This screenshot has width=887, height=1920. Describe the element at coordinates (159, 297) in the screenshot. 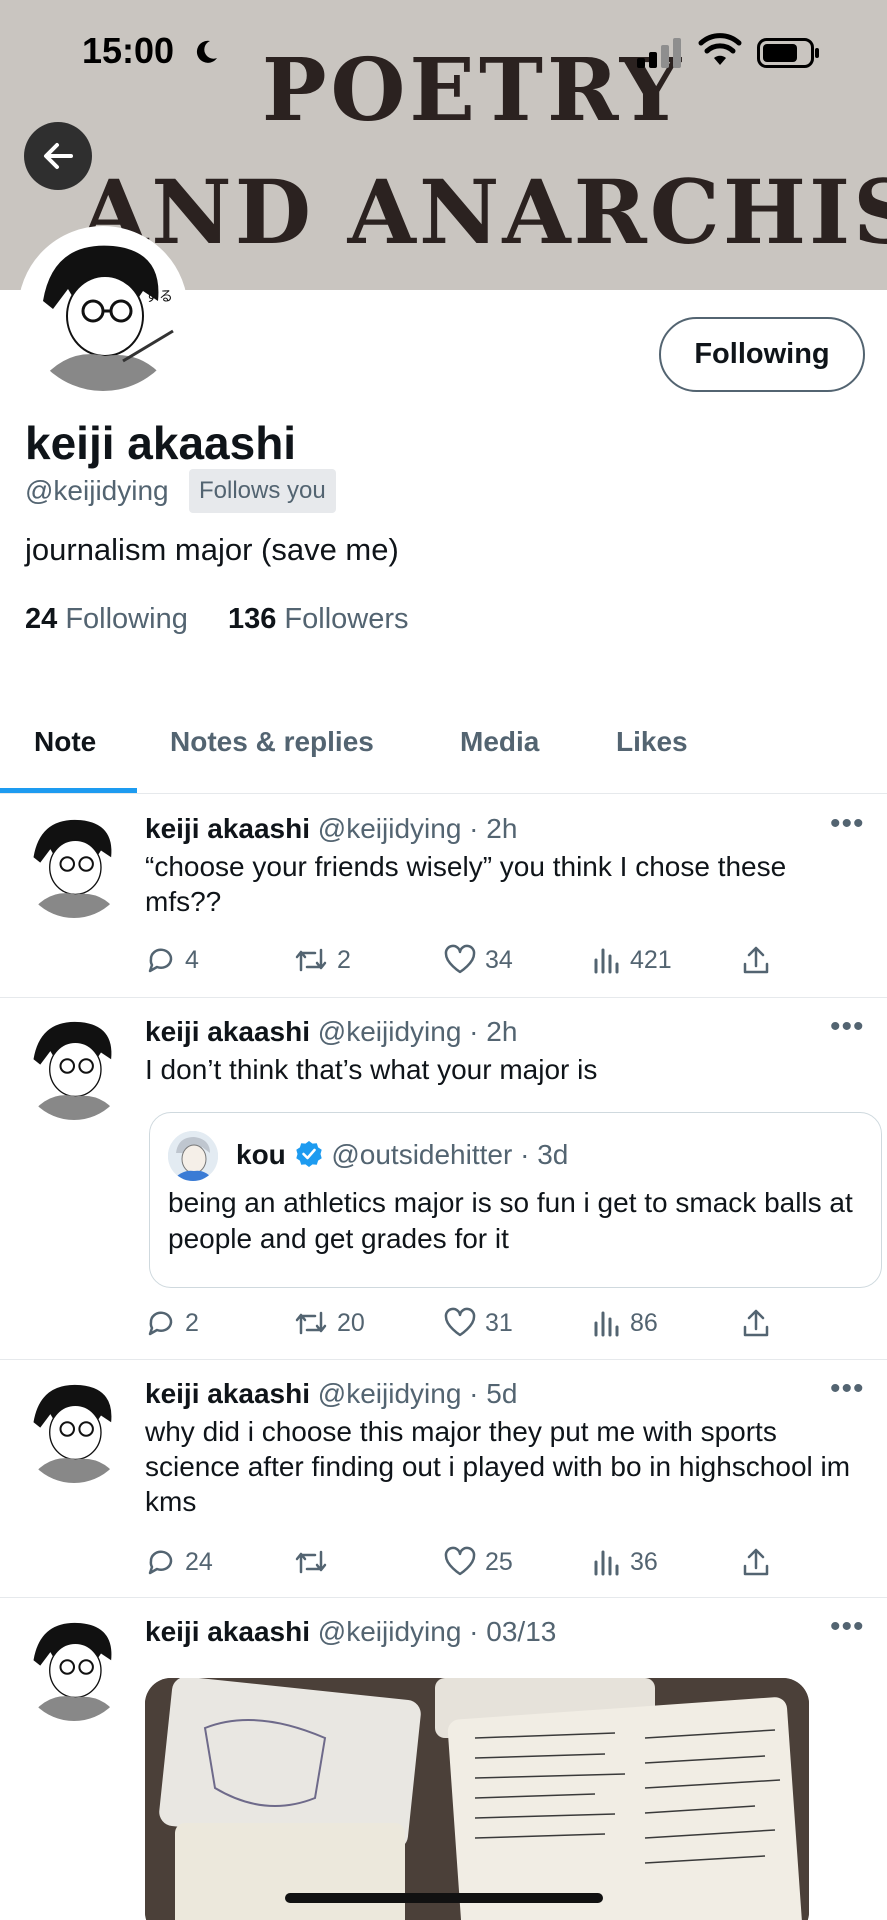

I see `svg-text: ずる` at that location.